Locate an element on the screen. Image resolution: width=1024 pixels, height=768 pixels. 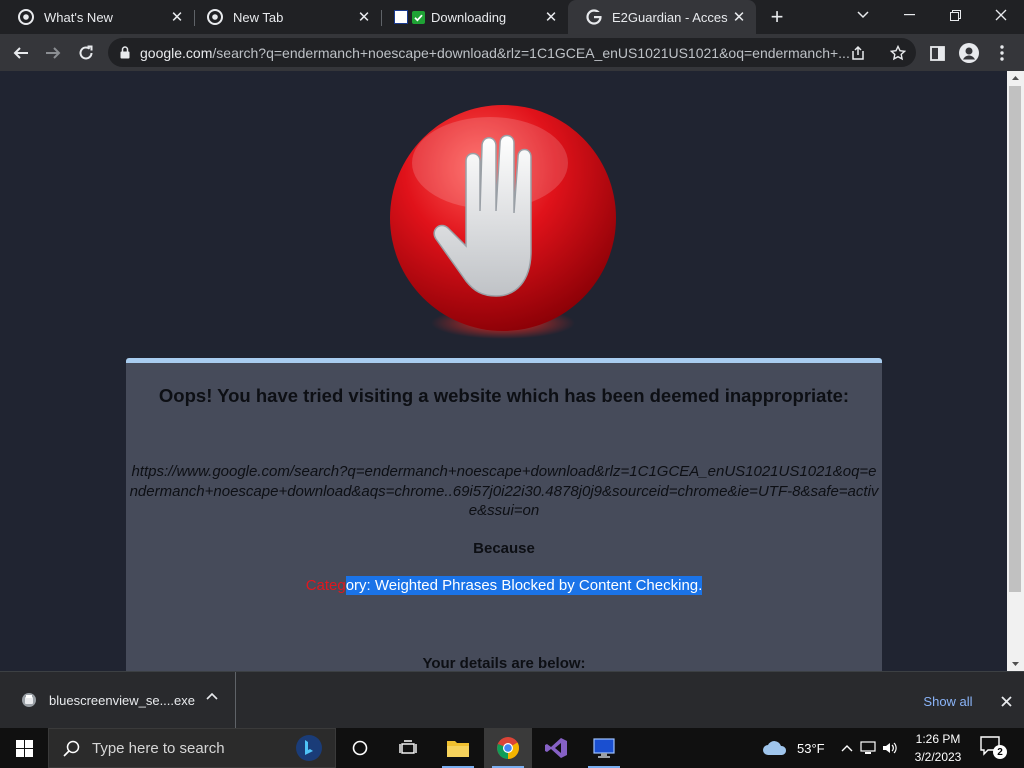
restore-button is located at coordinates (955, 15).